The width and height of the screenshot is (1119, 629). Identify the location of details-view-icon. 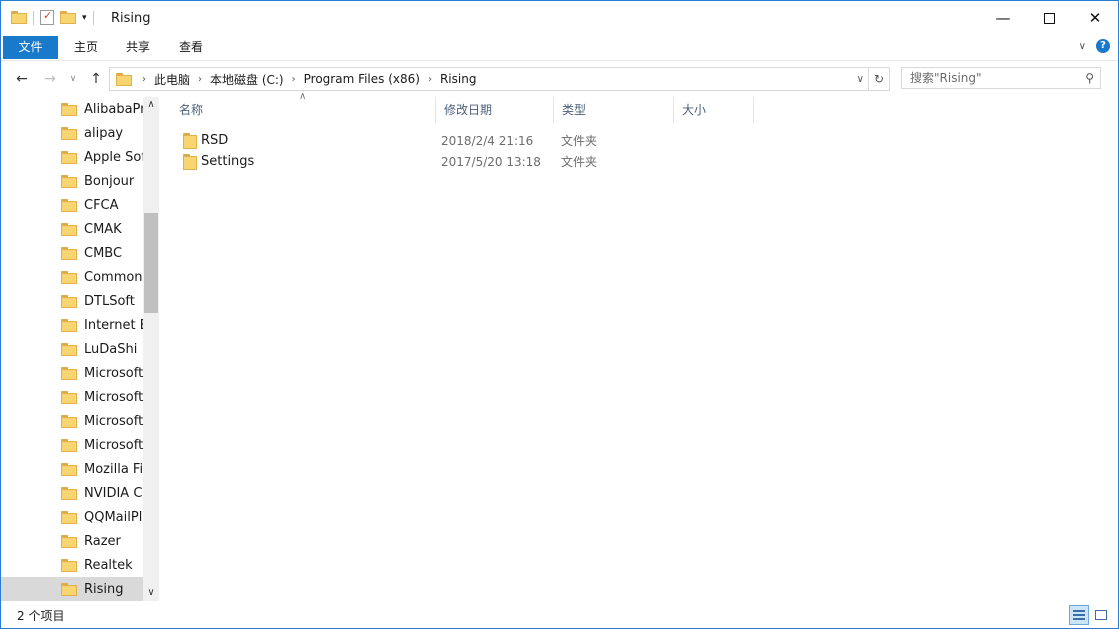
(1079, 615).